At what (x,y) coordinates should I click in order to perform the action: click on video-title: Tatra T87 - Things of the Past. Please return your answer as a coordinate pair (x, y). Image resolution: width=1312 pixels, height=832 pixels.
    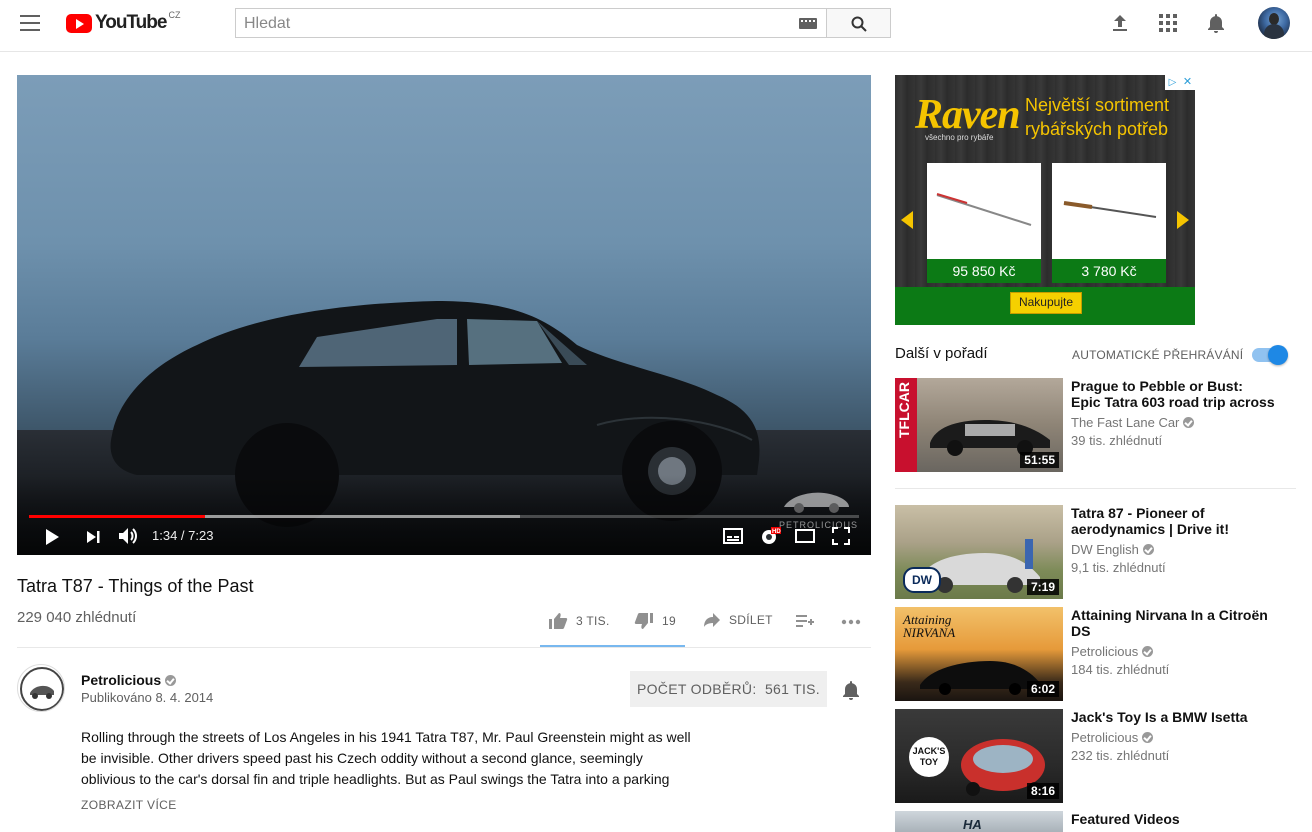
    Looking at the image, I should click on (135, 586).